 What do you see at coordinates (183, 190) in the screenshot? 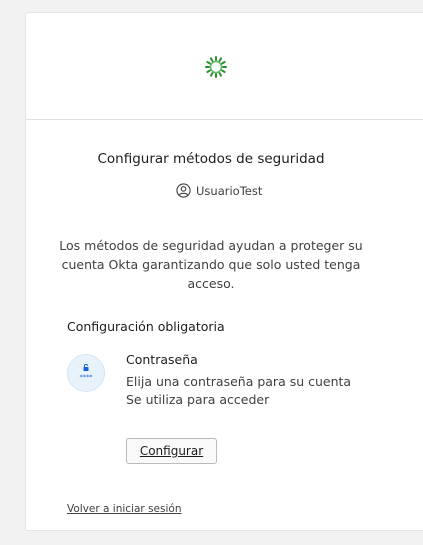
I see `user-circle-icon` at bounding box center [183, 190].